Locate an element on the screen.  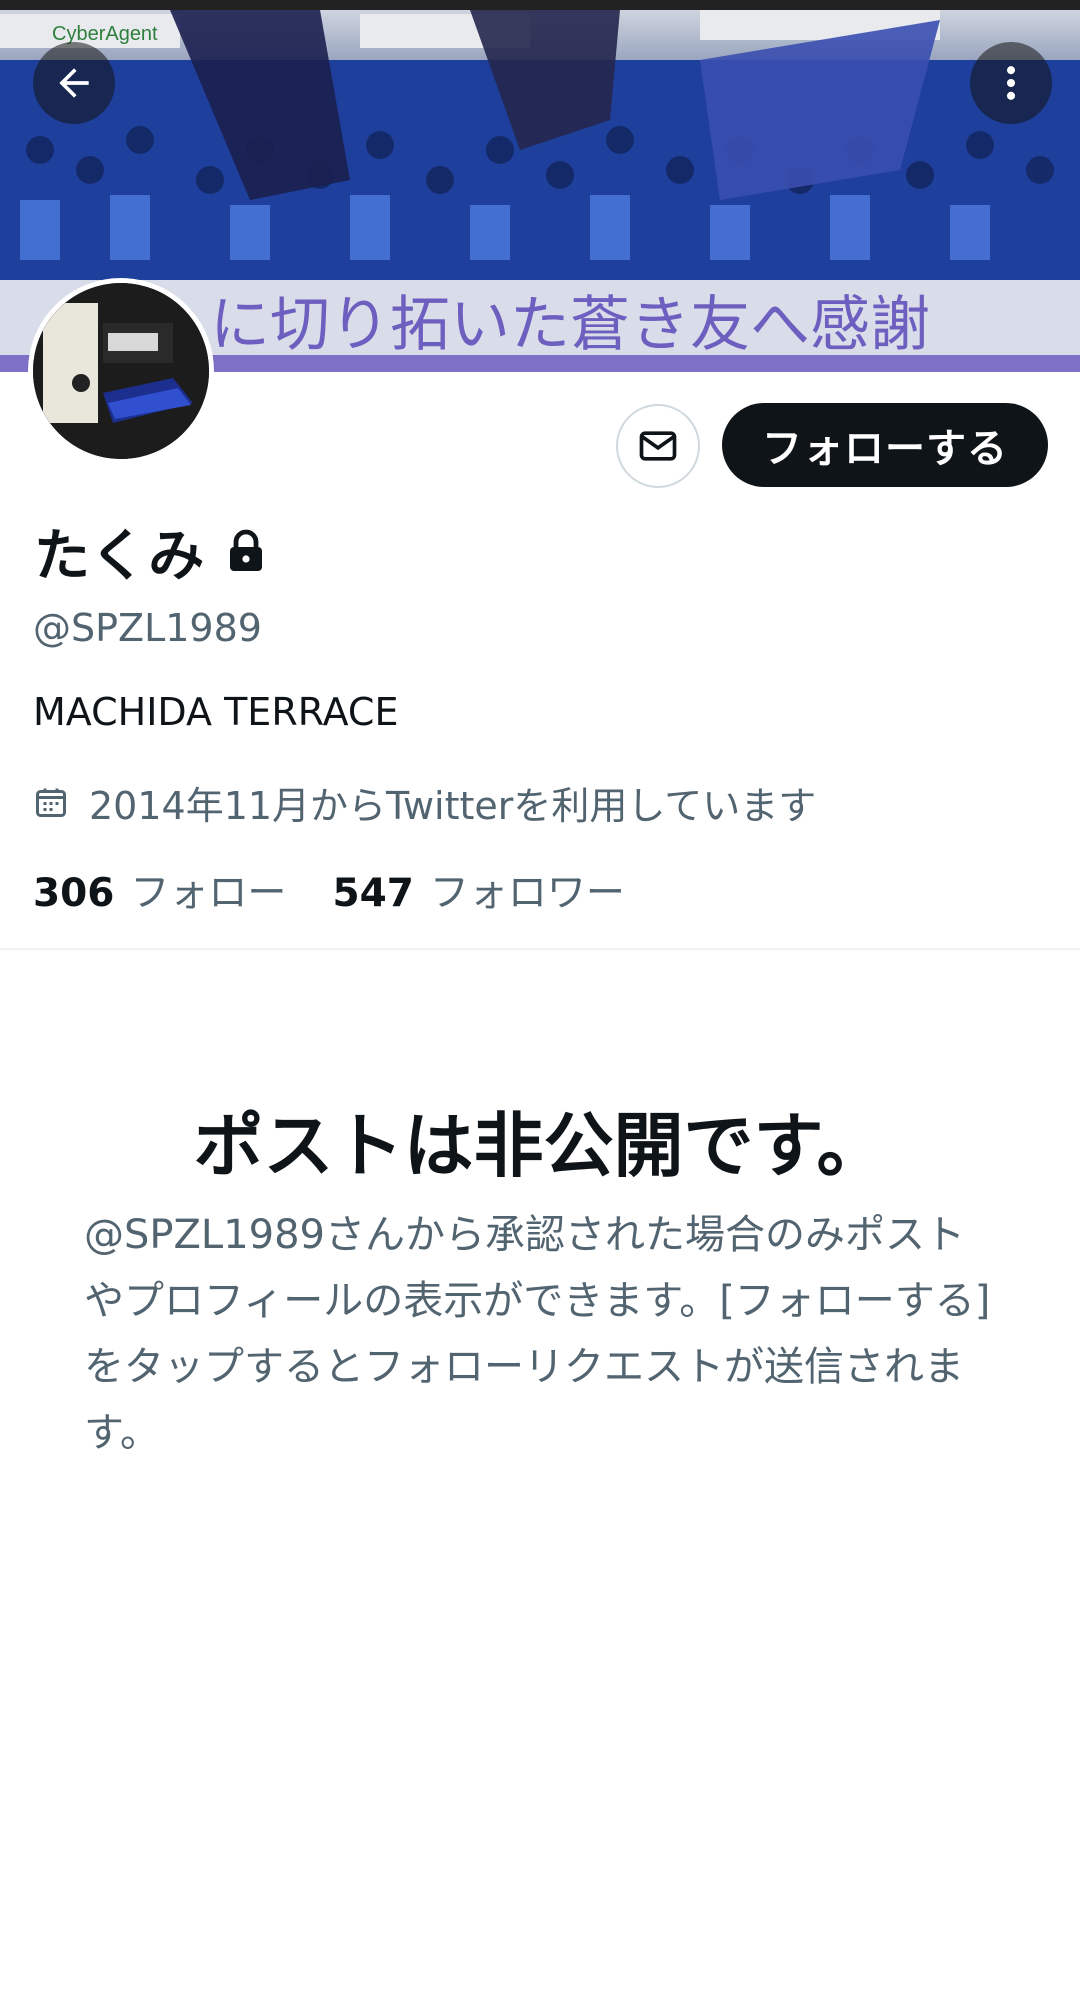
avatar-image is located at coordinates (121, 371).